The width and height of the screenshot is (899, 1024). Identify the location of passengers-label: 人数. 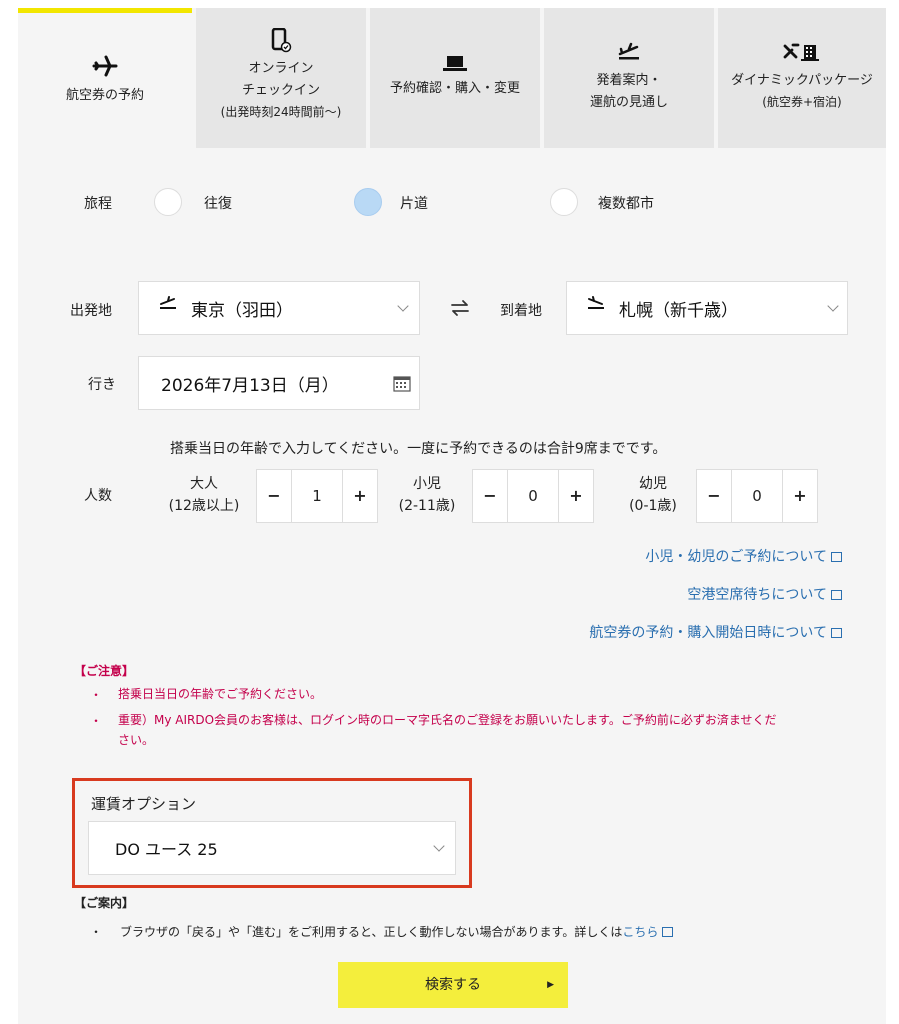
(98, 496).